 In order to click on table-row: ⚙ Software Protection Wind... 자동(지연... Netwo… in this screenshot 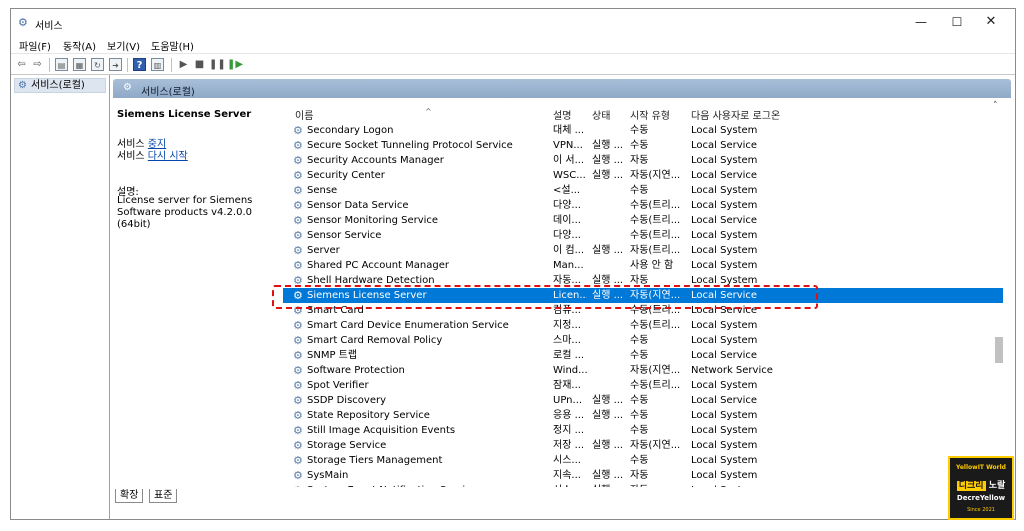, I will do `click(643, 370)`.